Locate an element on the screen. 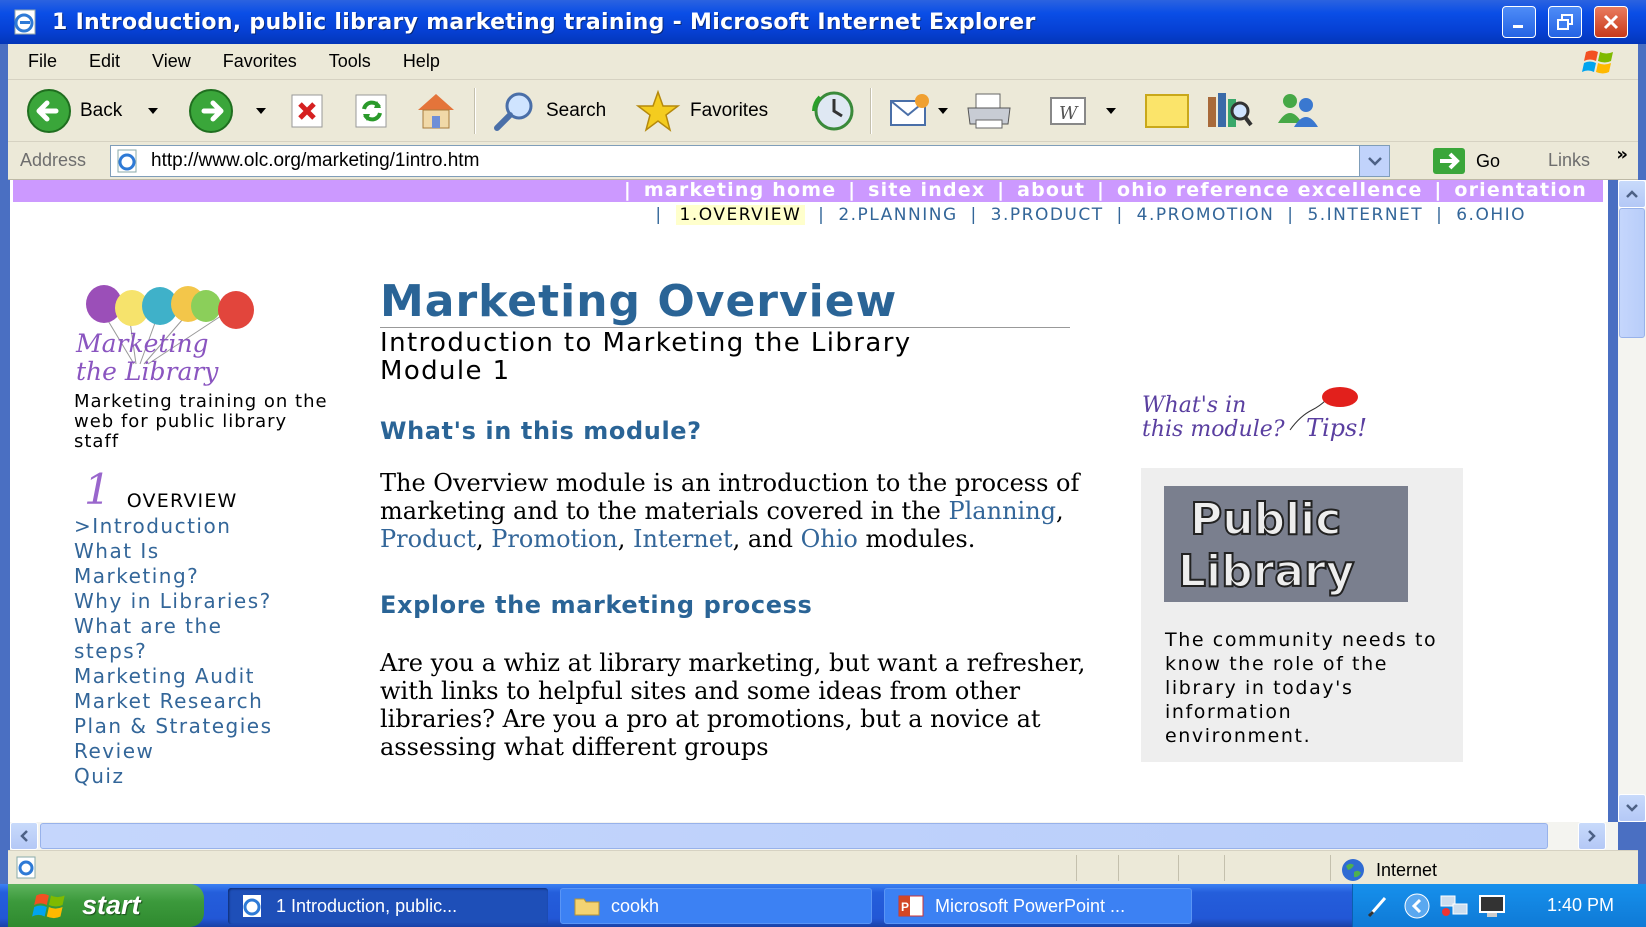 This screenshot has height=927, width=1646. mail-button is located at coordinates (918, 111).